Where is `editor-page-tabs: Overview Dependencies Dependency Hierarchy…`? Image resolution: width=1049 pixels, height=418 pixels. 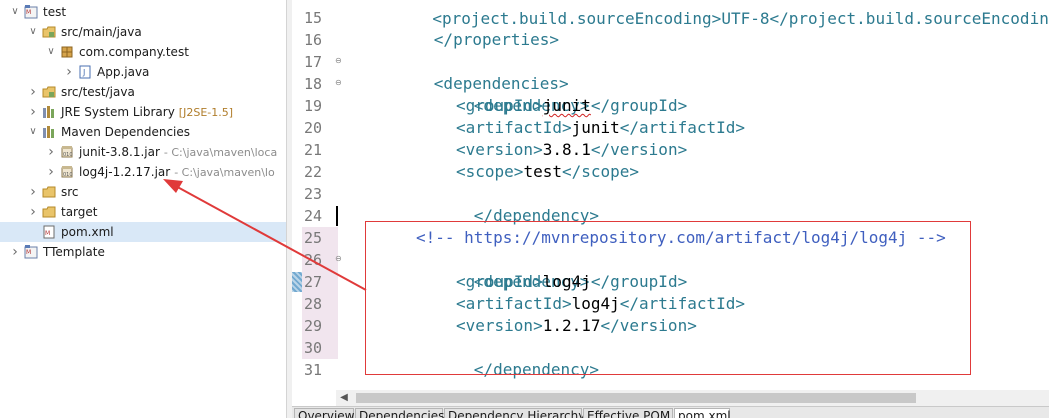 editor-page-tabs: Overview Dependencies Dependency Hierarchy… is located at coordinates (670, 412).